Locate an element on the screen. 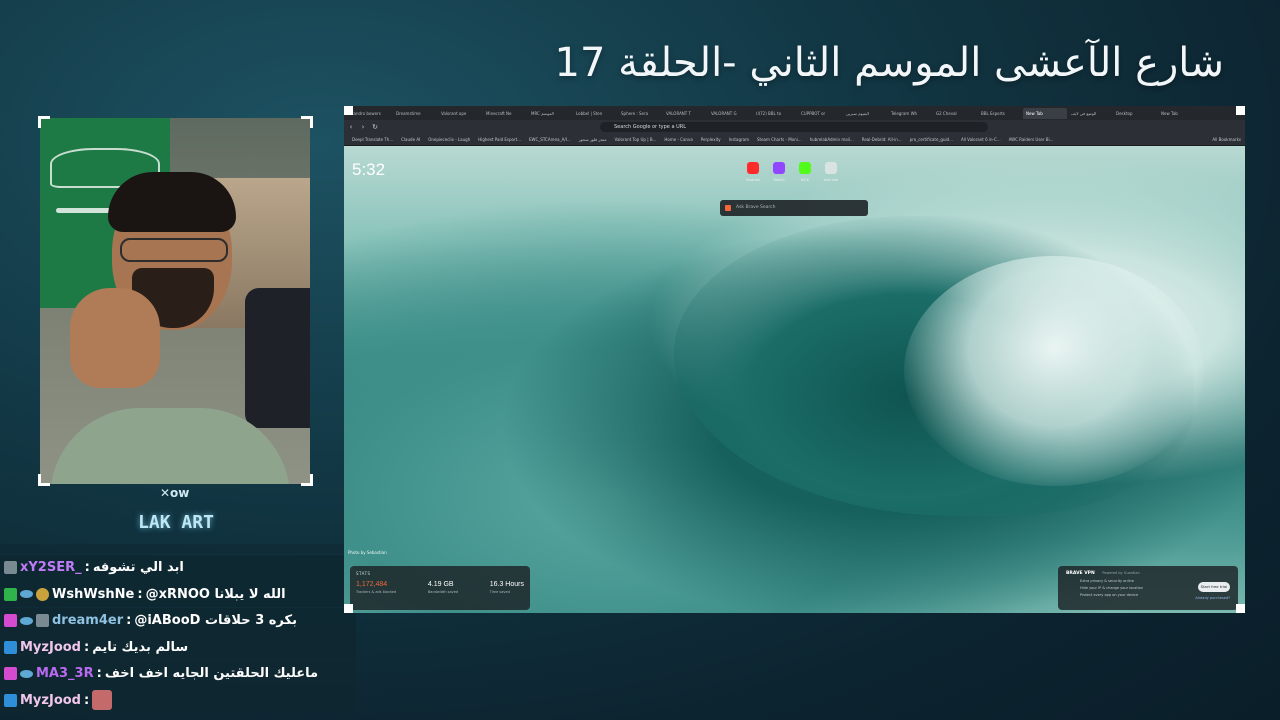  chat-row-partial is located at coordinates (178, 549).